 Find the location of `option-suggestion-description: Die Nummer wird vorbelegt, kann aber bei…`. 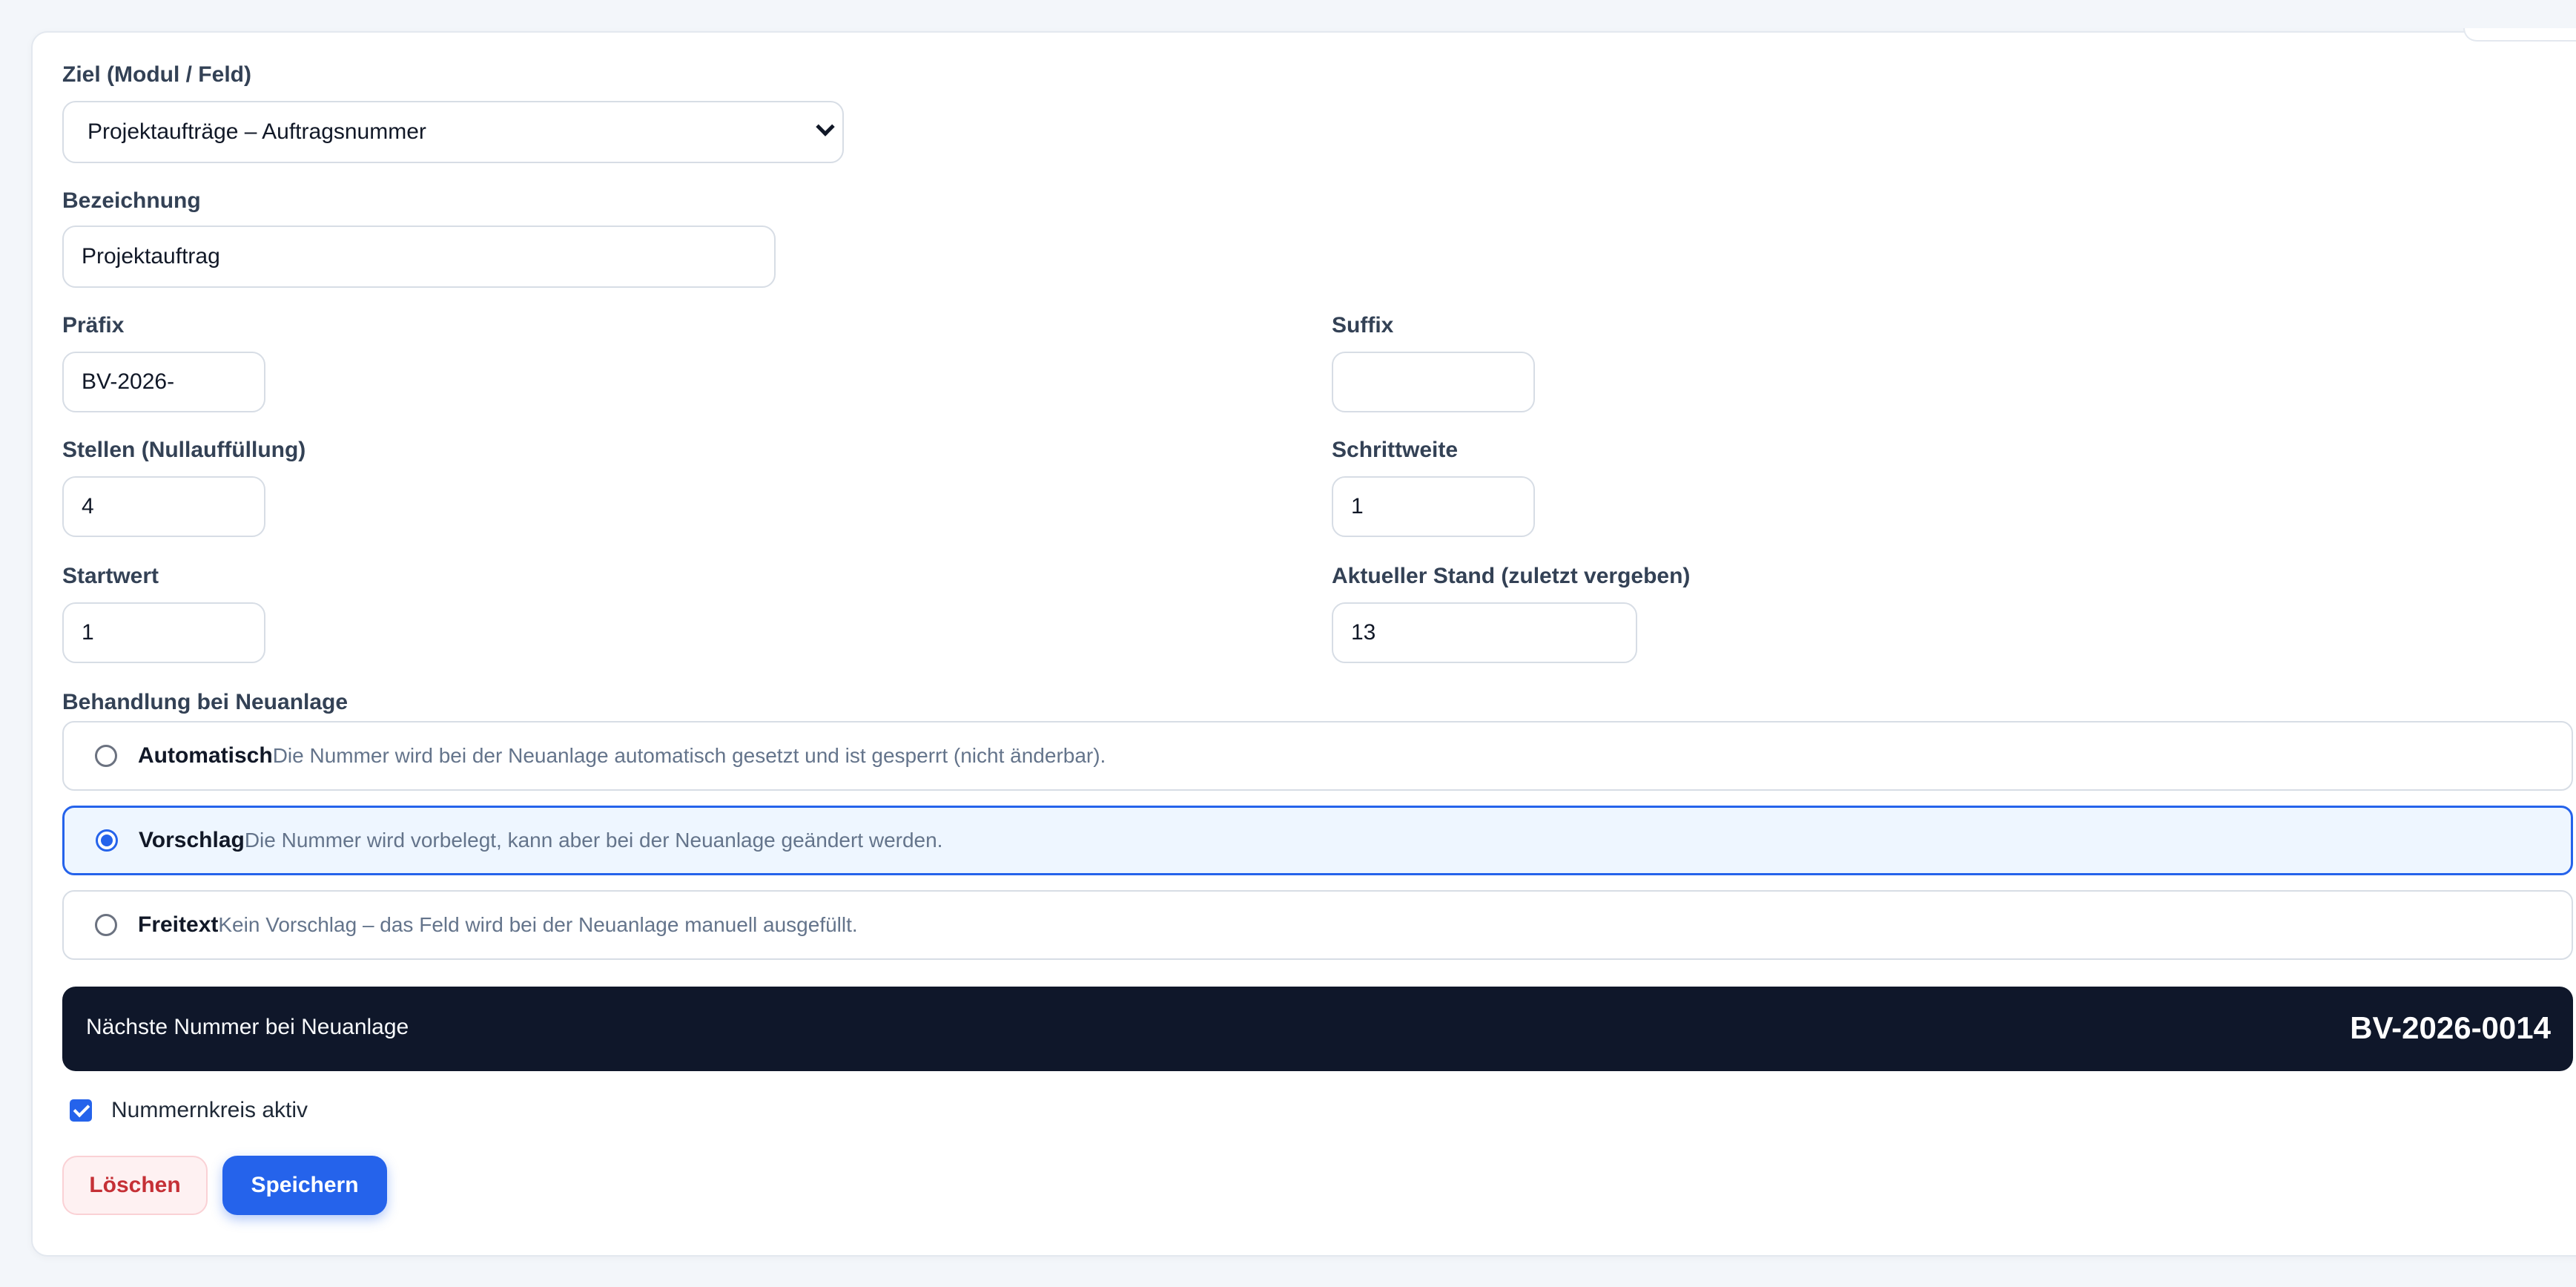

option-suggestion-description: Die Nummer wird vorbelegt, kann aber bei… is located at coordinates (593, 840).